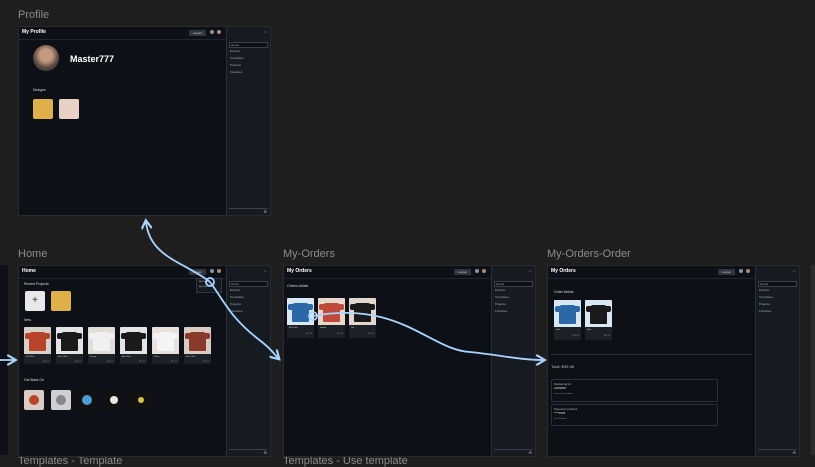 The height and width of the screenshot is (467, 815). I want to click on product-name: Jersey, so click(93, 357).